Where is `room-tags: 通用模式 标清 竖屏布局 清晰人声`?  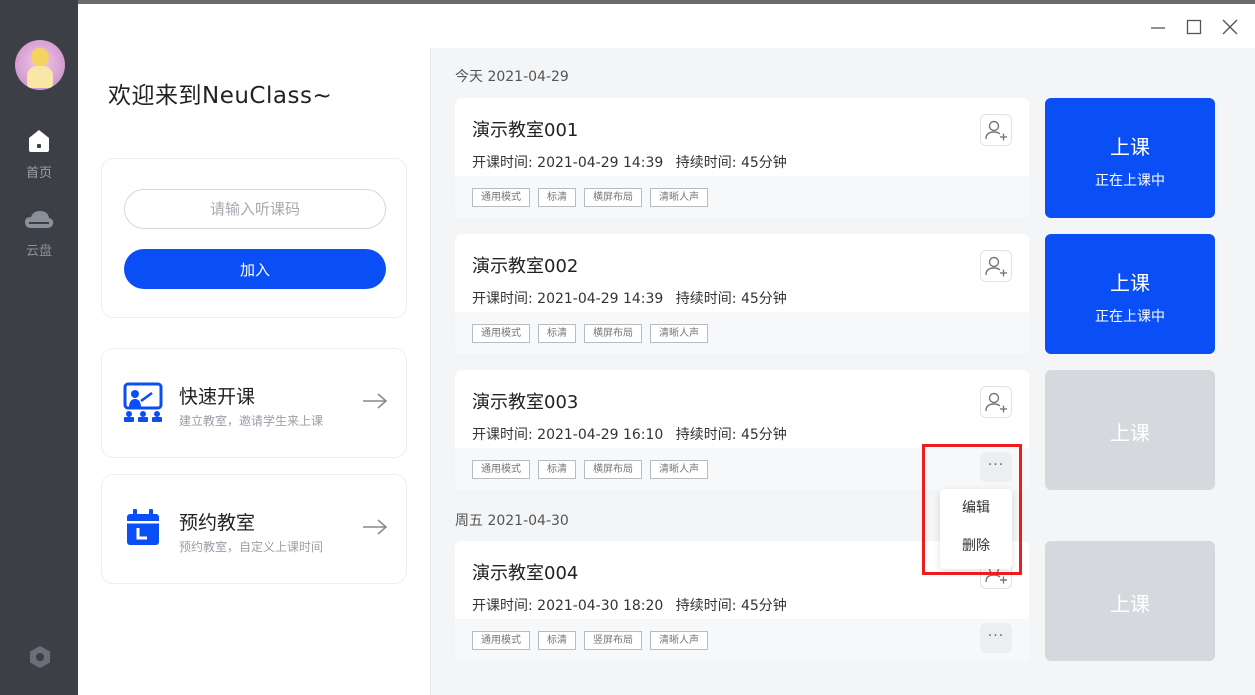 room-tags: 通用模式 标清 竖屏布局 清晰人声 is located at coordinates (590, 640).